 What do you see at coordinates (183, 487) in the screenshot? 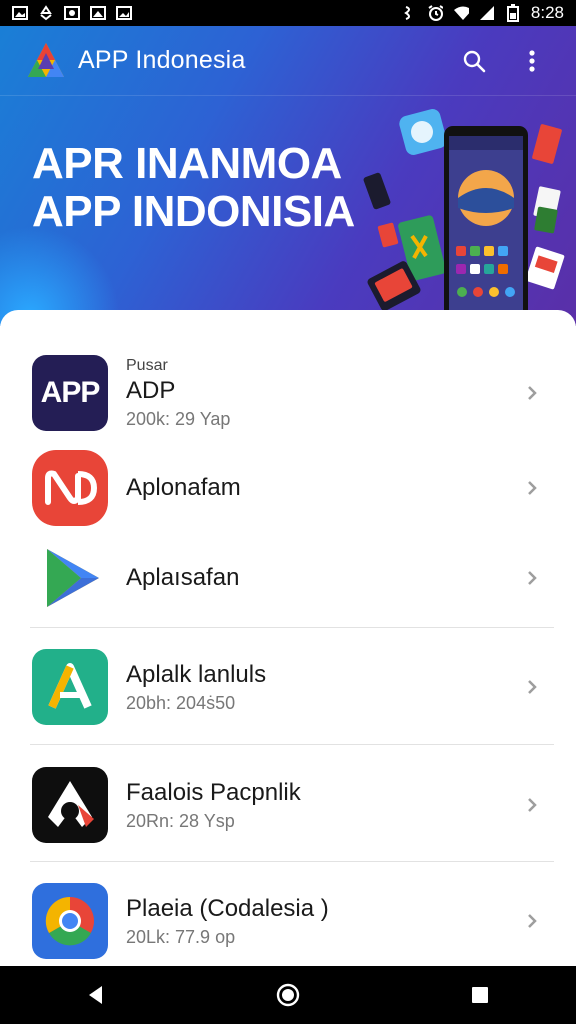
I see `list-item-name: Aplonafam` at bounding box center [183, 487].